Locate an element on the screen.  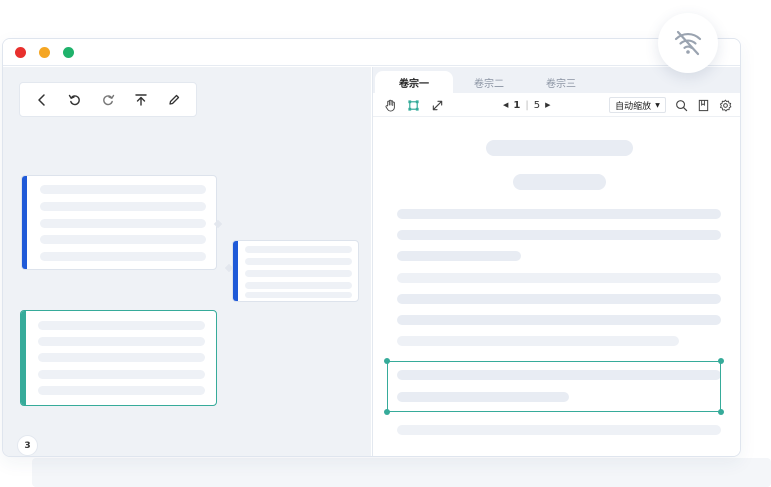
document-card-small is located at coordinates (295, 271).